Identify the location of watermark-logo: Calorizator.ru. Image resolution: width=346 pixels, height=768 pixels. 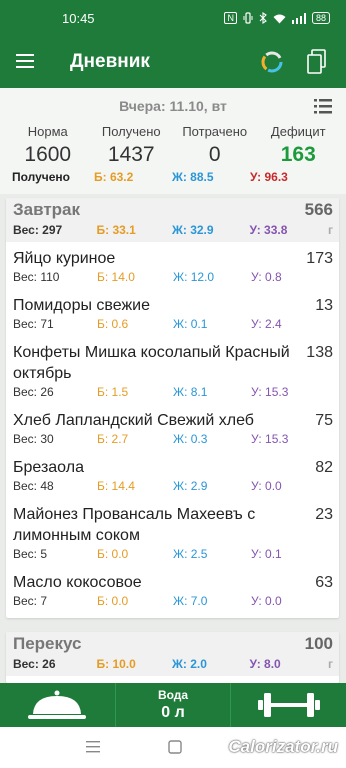
(283, 746).